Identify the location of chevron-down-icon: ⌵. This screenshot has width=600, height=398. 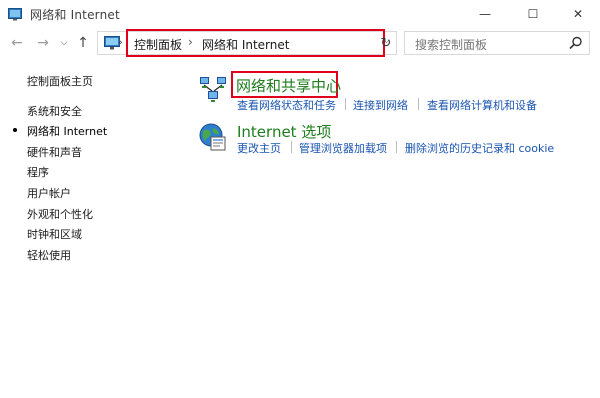
(64, 43).